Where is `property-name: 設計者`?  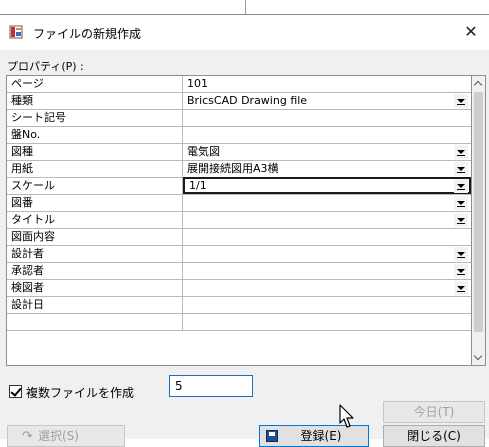 property-name: 設計者 is located at coordinates (95, 254).